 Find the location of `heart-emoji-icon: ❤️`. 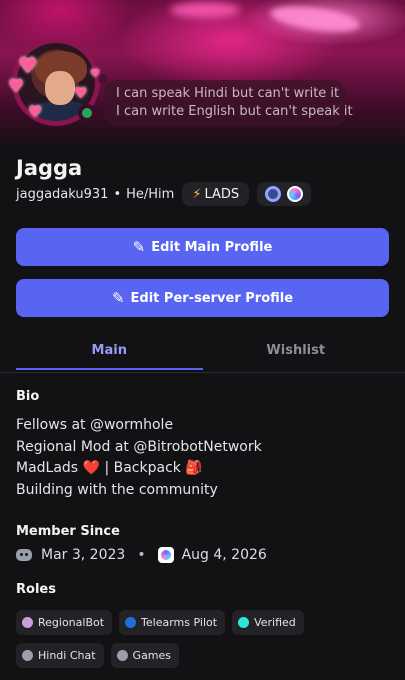

heart-emoji-icon: ❤️ is located at coordinates (91, 468).